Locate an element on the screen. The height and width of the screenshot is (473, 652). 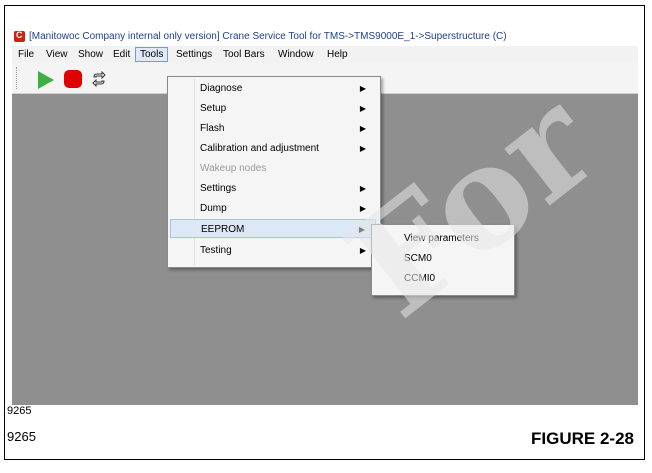
menu-view: View is located at coordinates (57, 54).